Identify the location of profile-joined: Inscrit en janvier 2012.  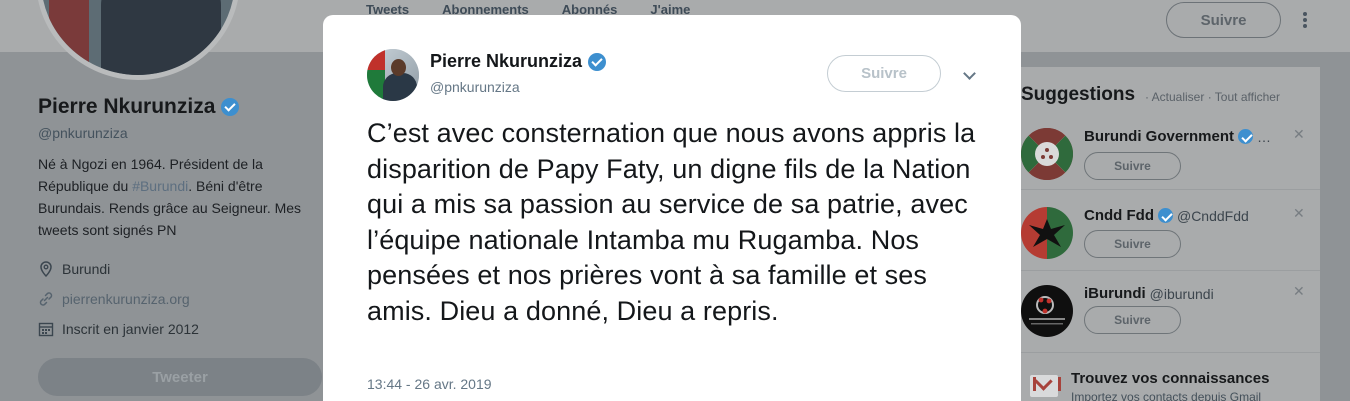
(118, 329).